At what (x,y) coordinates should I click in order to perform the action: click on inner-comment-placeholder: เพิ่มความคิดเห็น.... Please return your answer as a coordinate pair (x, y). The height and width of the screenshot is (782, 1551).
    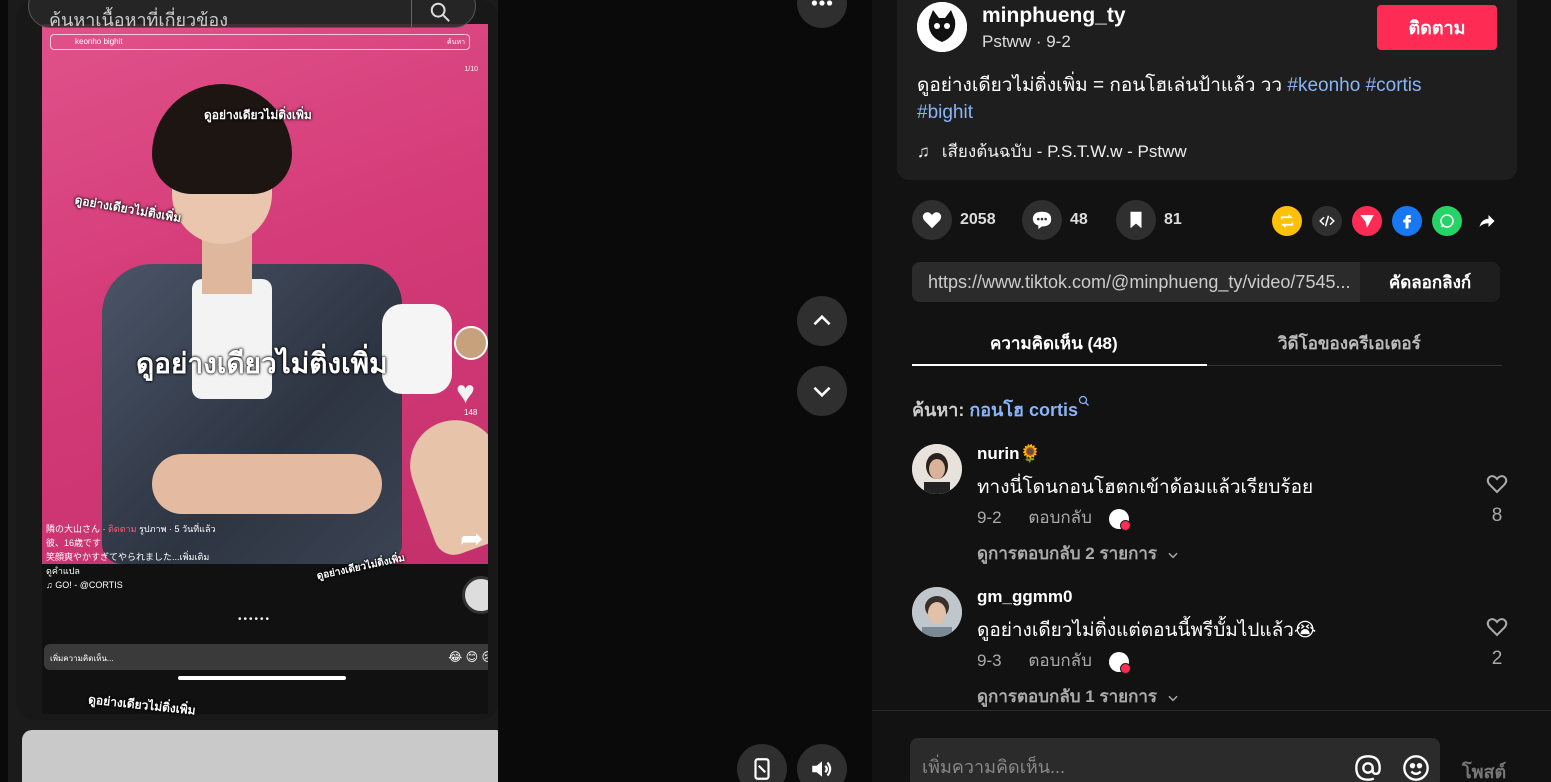
    Looking at the image, I should click on (82, 658).